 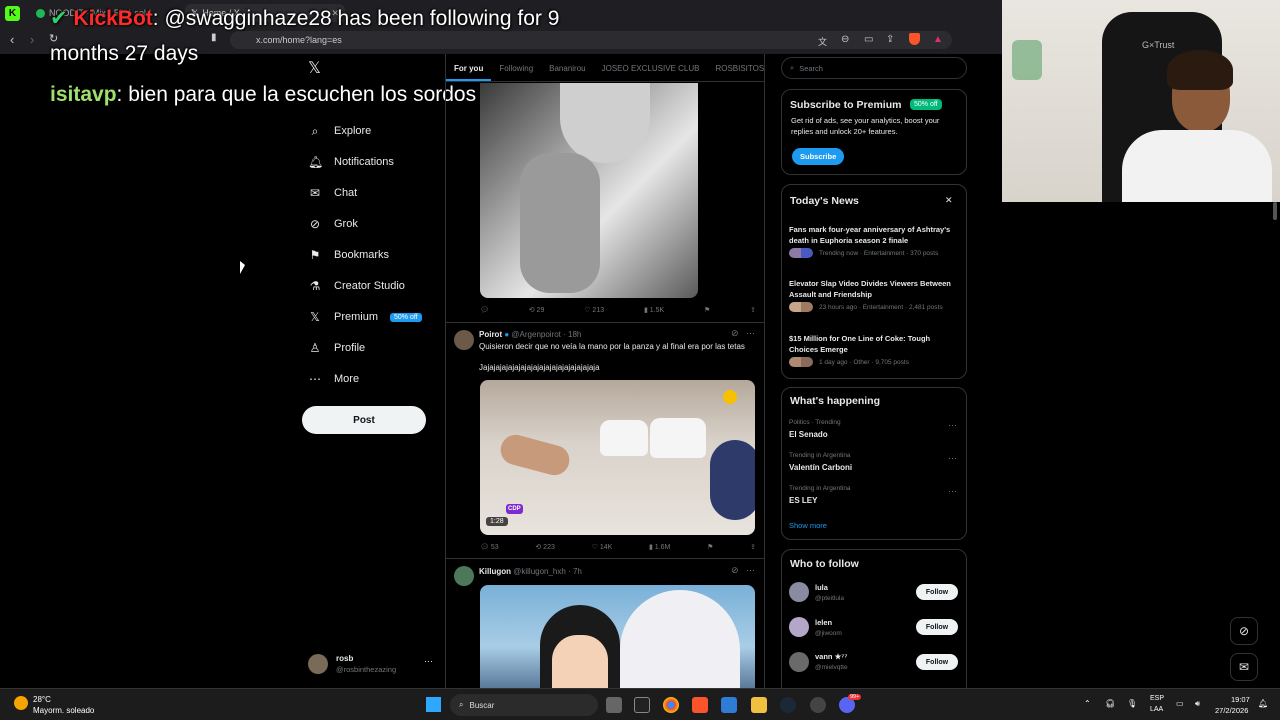 What do you see at coordinates (1087, 703) in the screenshot?
I see `tray-chevron-icon: ⌃` at bounding box center [1087, 703].